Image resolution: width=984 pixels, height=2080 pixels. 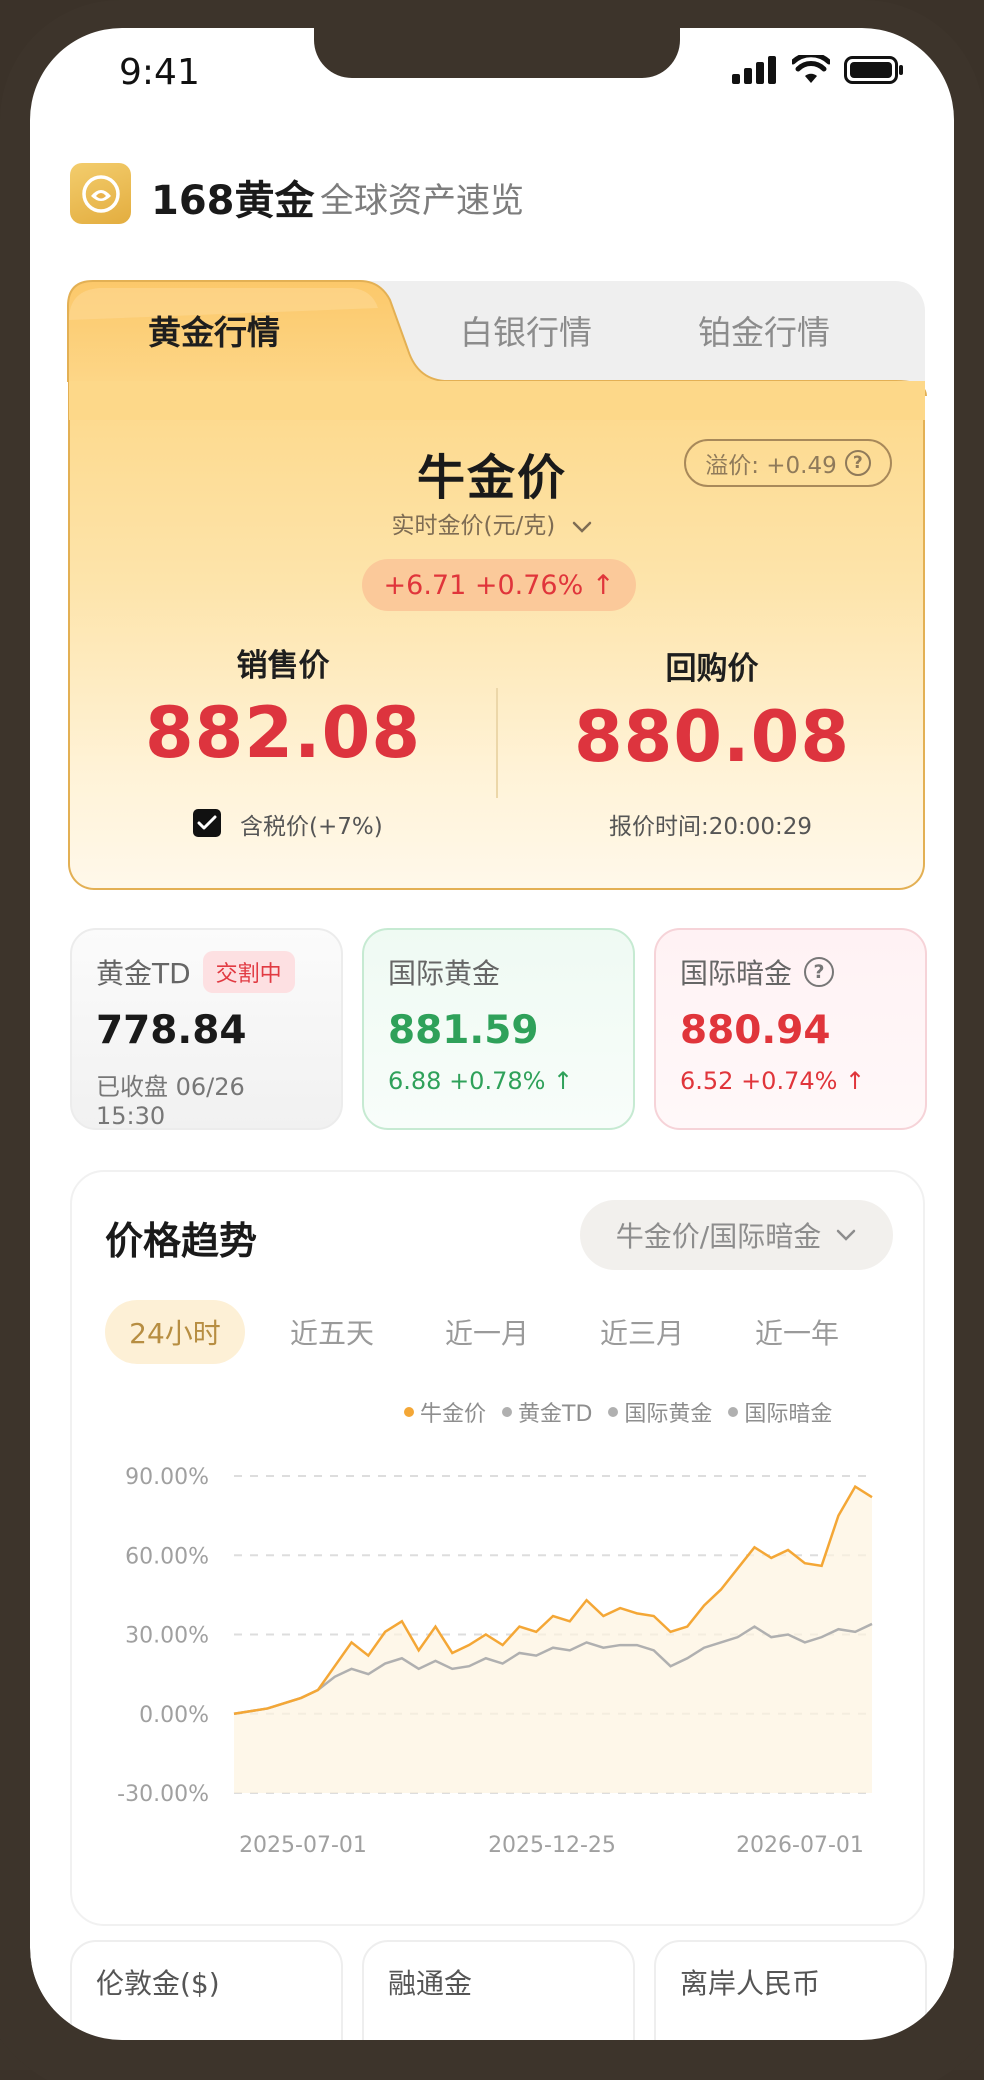 I want to click on series-area-niujin, so click(x=553, y=1639).